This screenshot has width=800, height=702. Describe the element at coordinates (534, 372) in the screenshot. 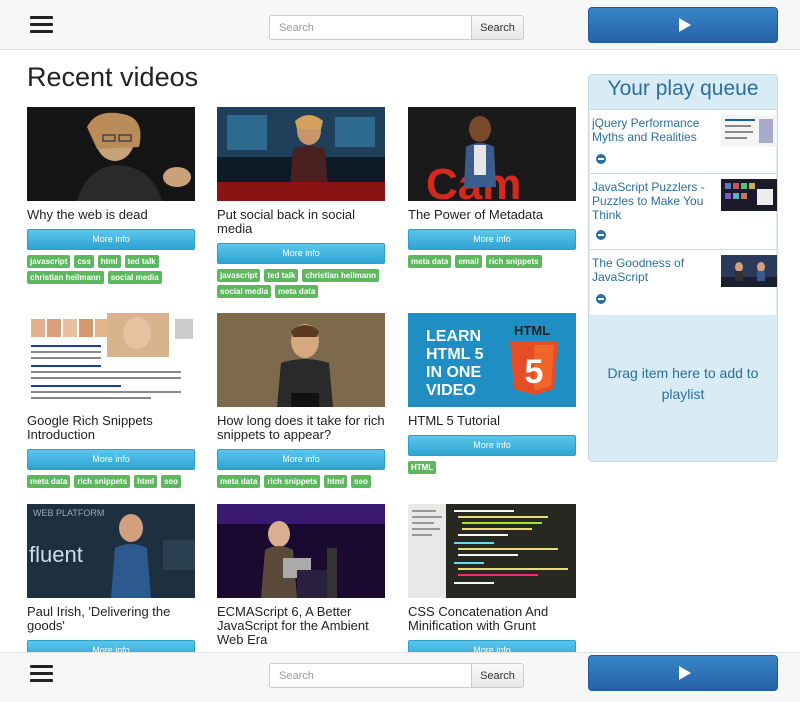

I see `svg-text: 5` at that location.